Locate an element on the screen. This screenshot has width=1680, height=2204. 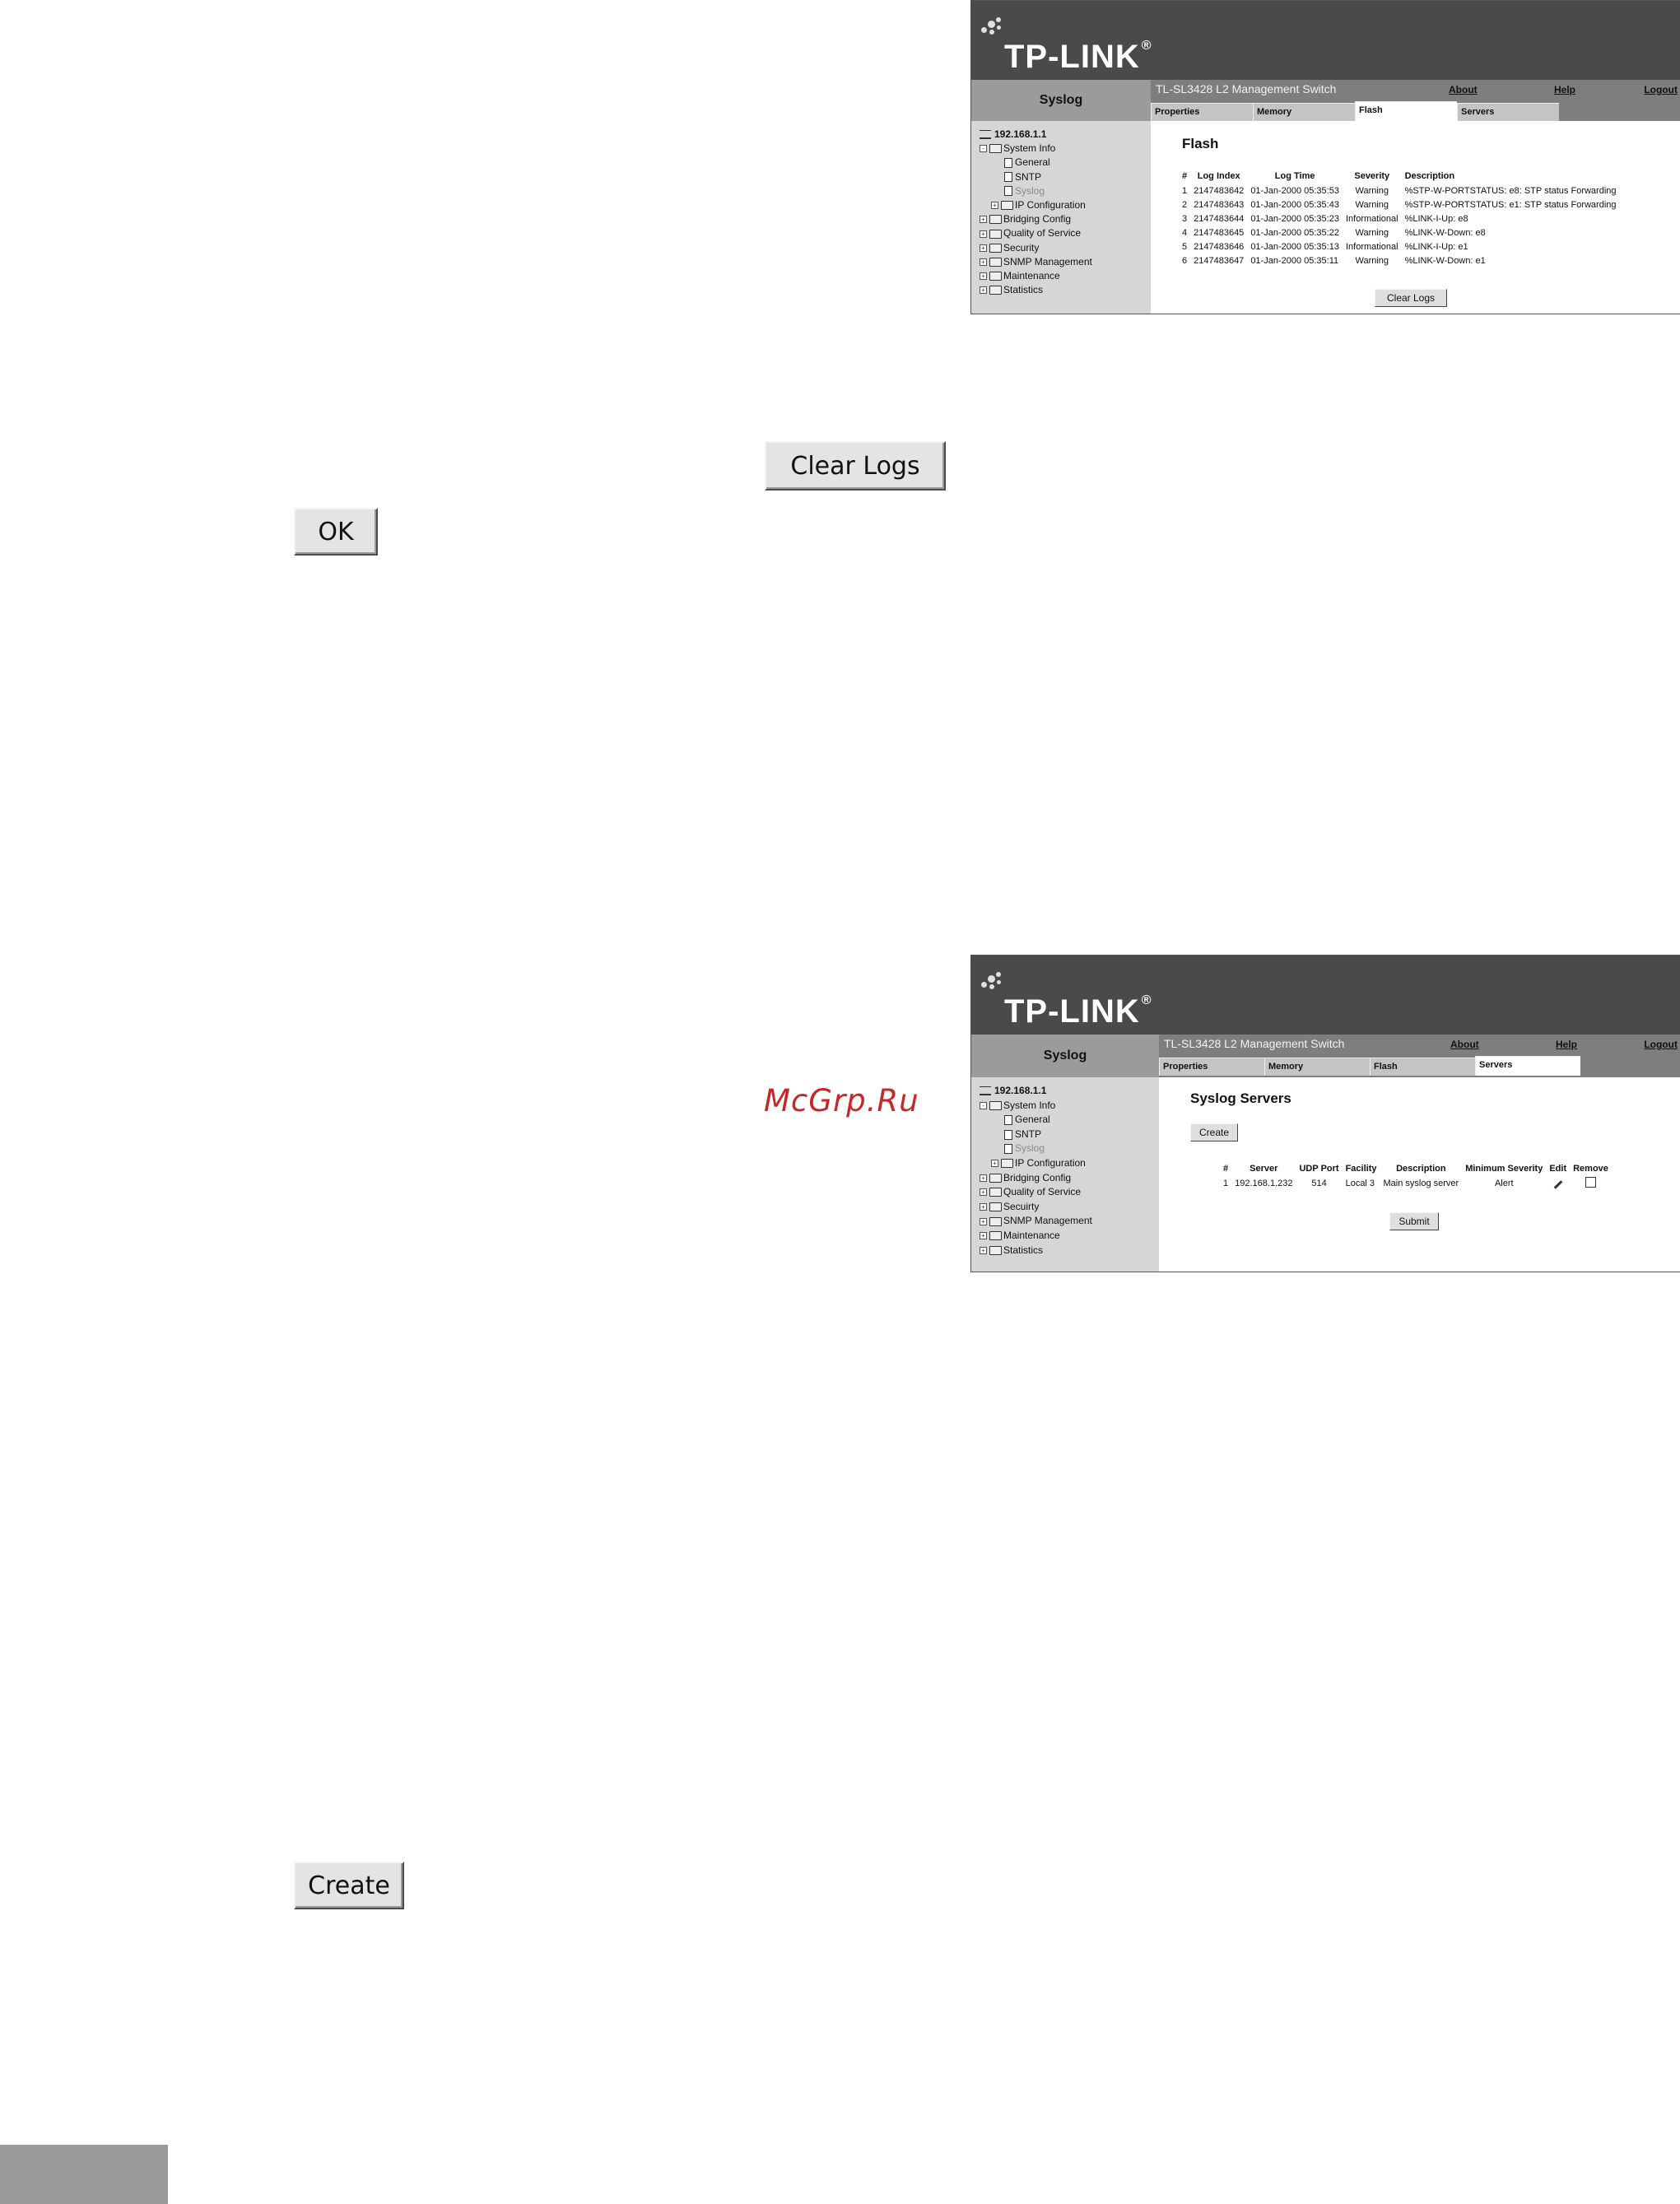
col-header: # is located at coordinates (1185, 176).